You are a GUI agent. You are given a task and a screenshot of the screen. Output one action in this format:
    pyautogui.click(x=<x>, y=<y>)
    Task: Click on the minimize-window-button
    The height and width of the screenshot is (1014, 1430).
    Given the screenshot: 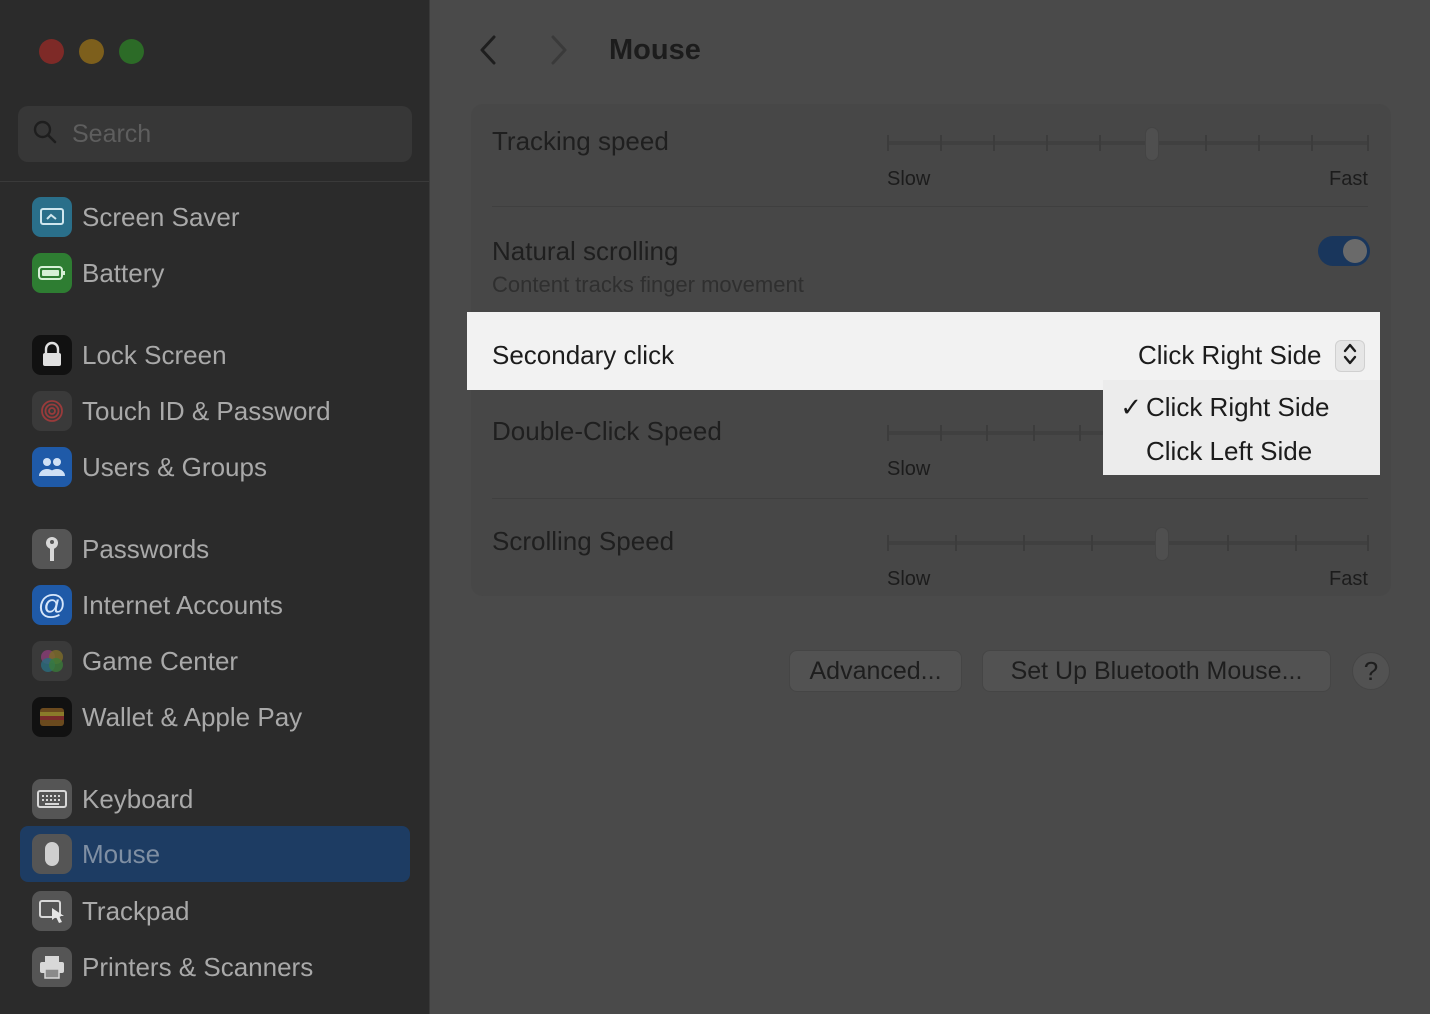 What is the action you would take?
    pyautogui.click(x=91, y=51)
    